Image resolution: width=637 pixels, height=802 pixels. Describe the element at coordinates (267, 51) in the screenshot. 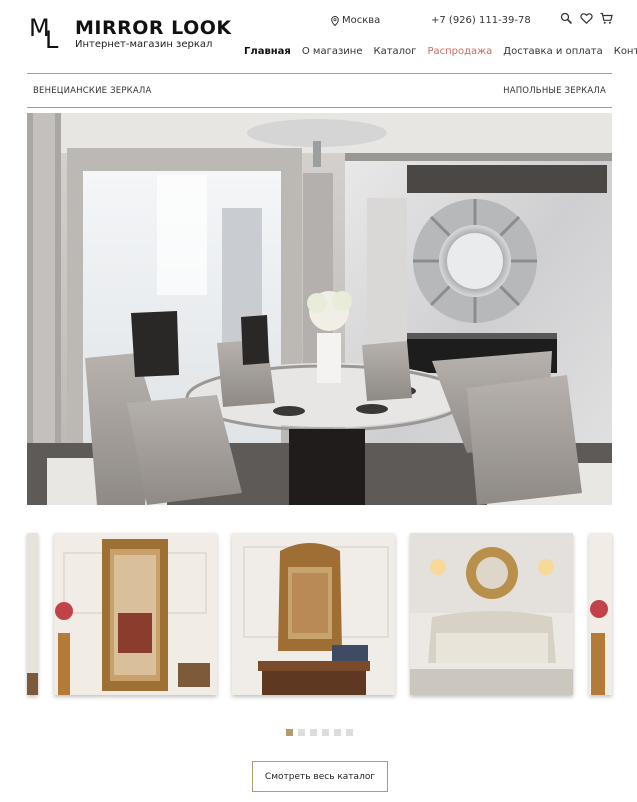

I see `nav-item-home: Главная` at that location.